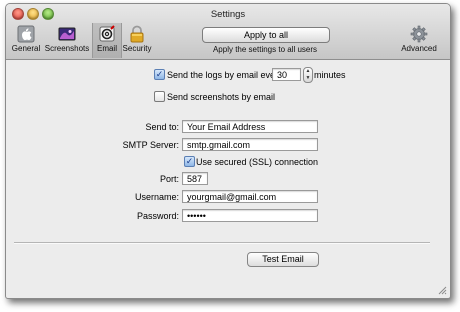  What do you see at coordinates (419, 34) in the screenshot?
I see `gear-icon` at bounding box center [419, 34].